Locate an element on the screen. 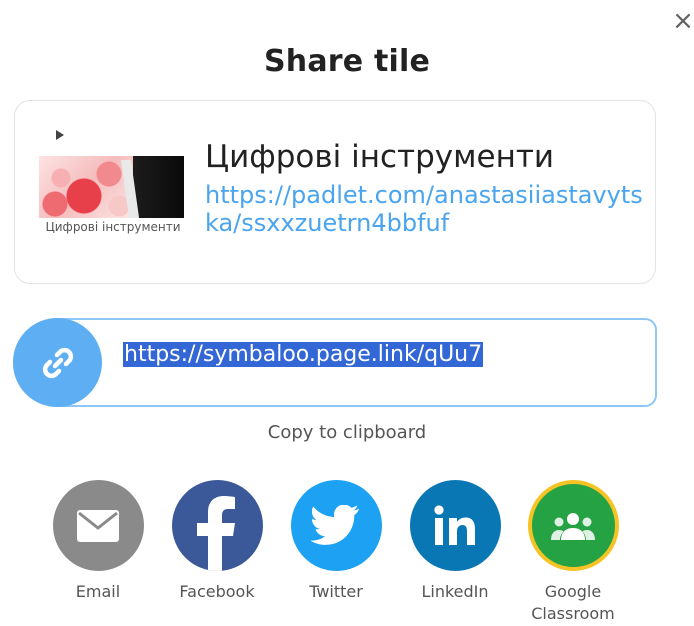 The width and height of the screenshot is (694, 626). copy-to-clipboard-button: Copy to clipboard is located at coordinates (347, 432).